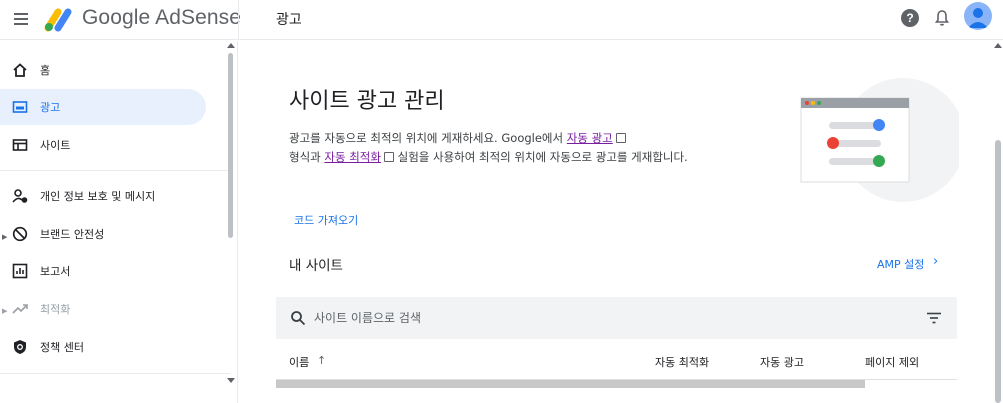 This screenshot has width=1003, height=403. What do you see at coordinates (307, 157) in the screenshot?
I see `description-part: 형식과` at bounding box center [307, 157].